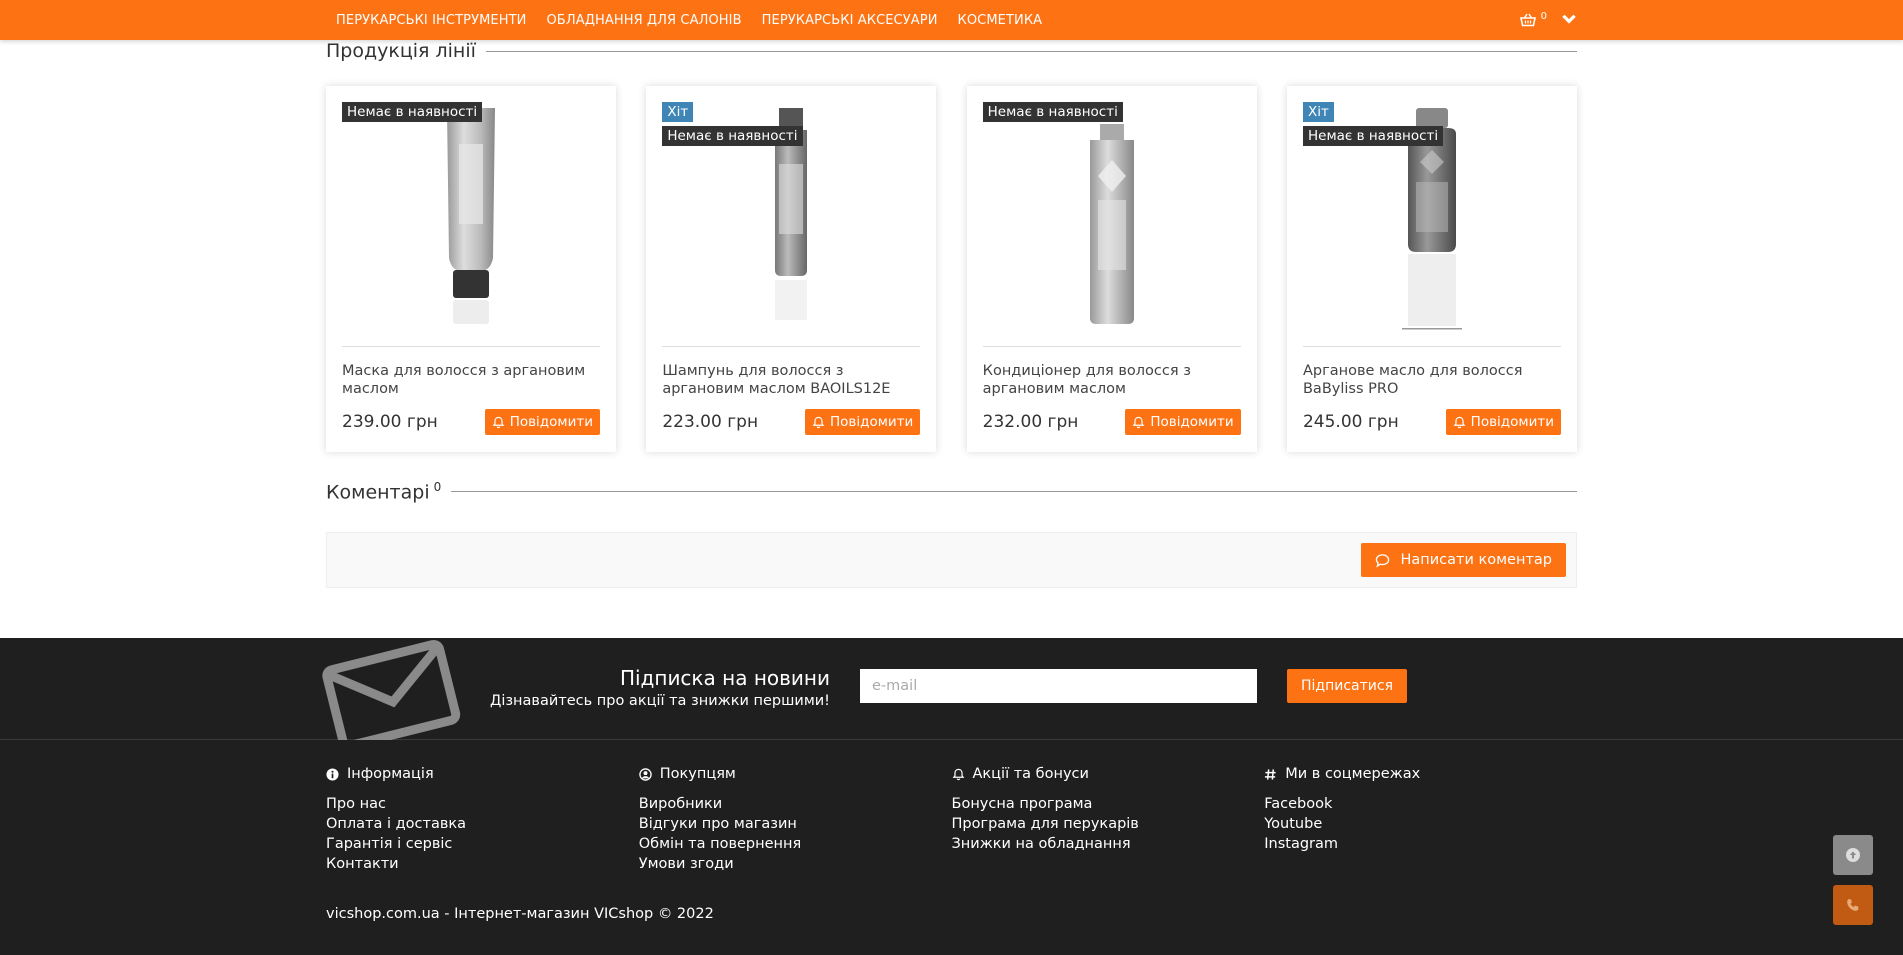  I want to click on hashtag-icon, so click(1270, 774).